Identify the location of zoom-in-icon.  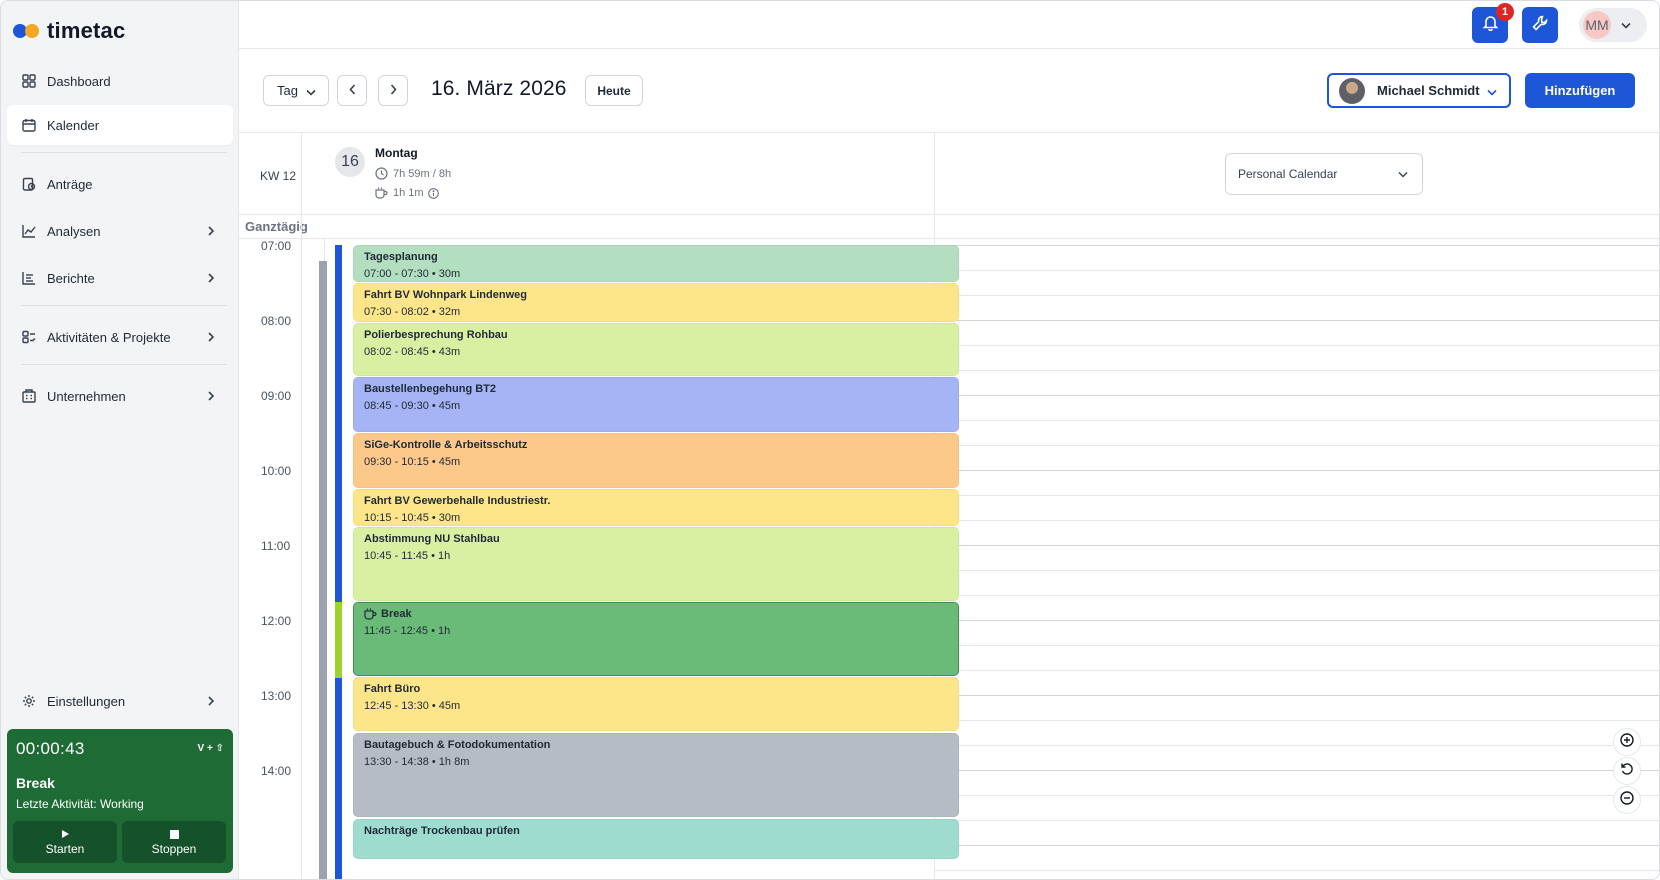
(1627, 742).